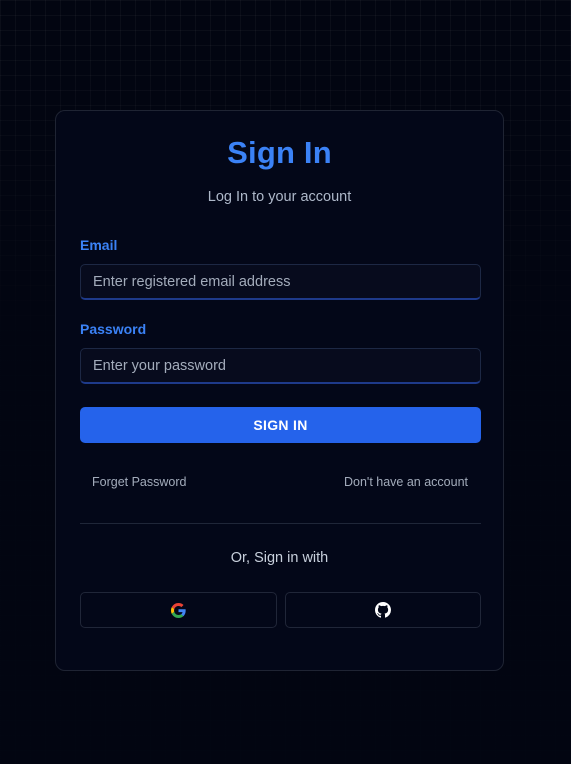 The height and width of the screenshot is (764, 571). Describe the element at coordinates (279, 197) in the screenshot. I see `page-subtitle: Log In to your account` at that location.